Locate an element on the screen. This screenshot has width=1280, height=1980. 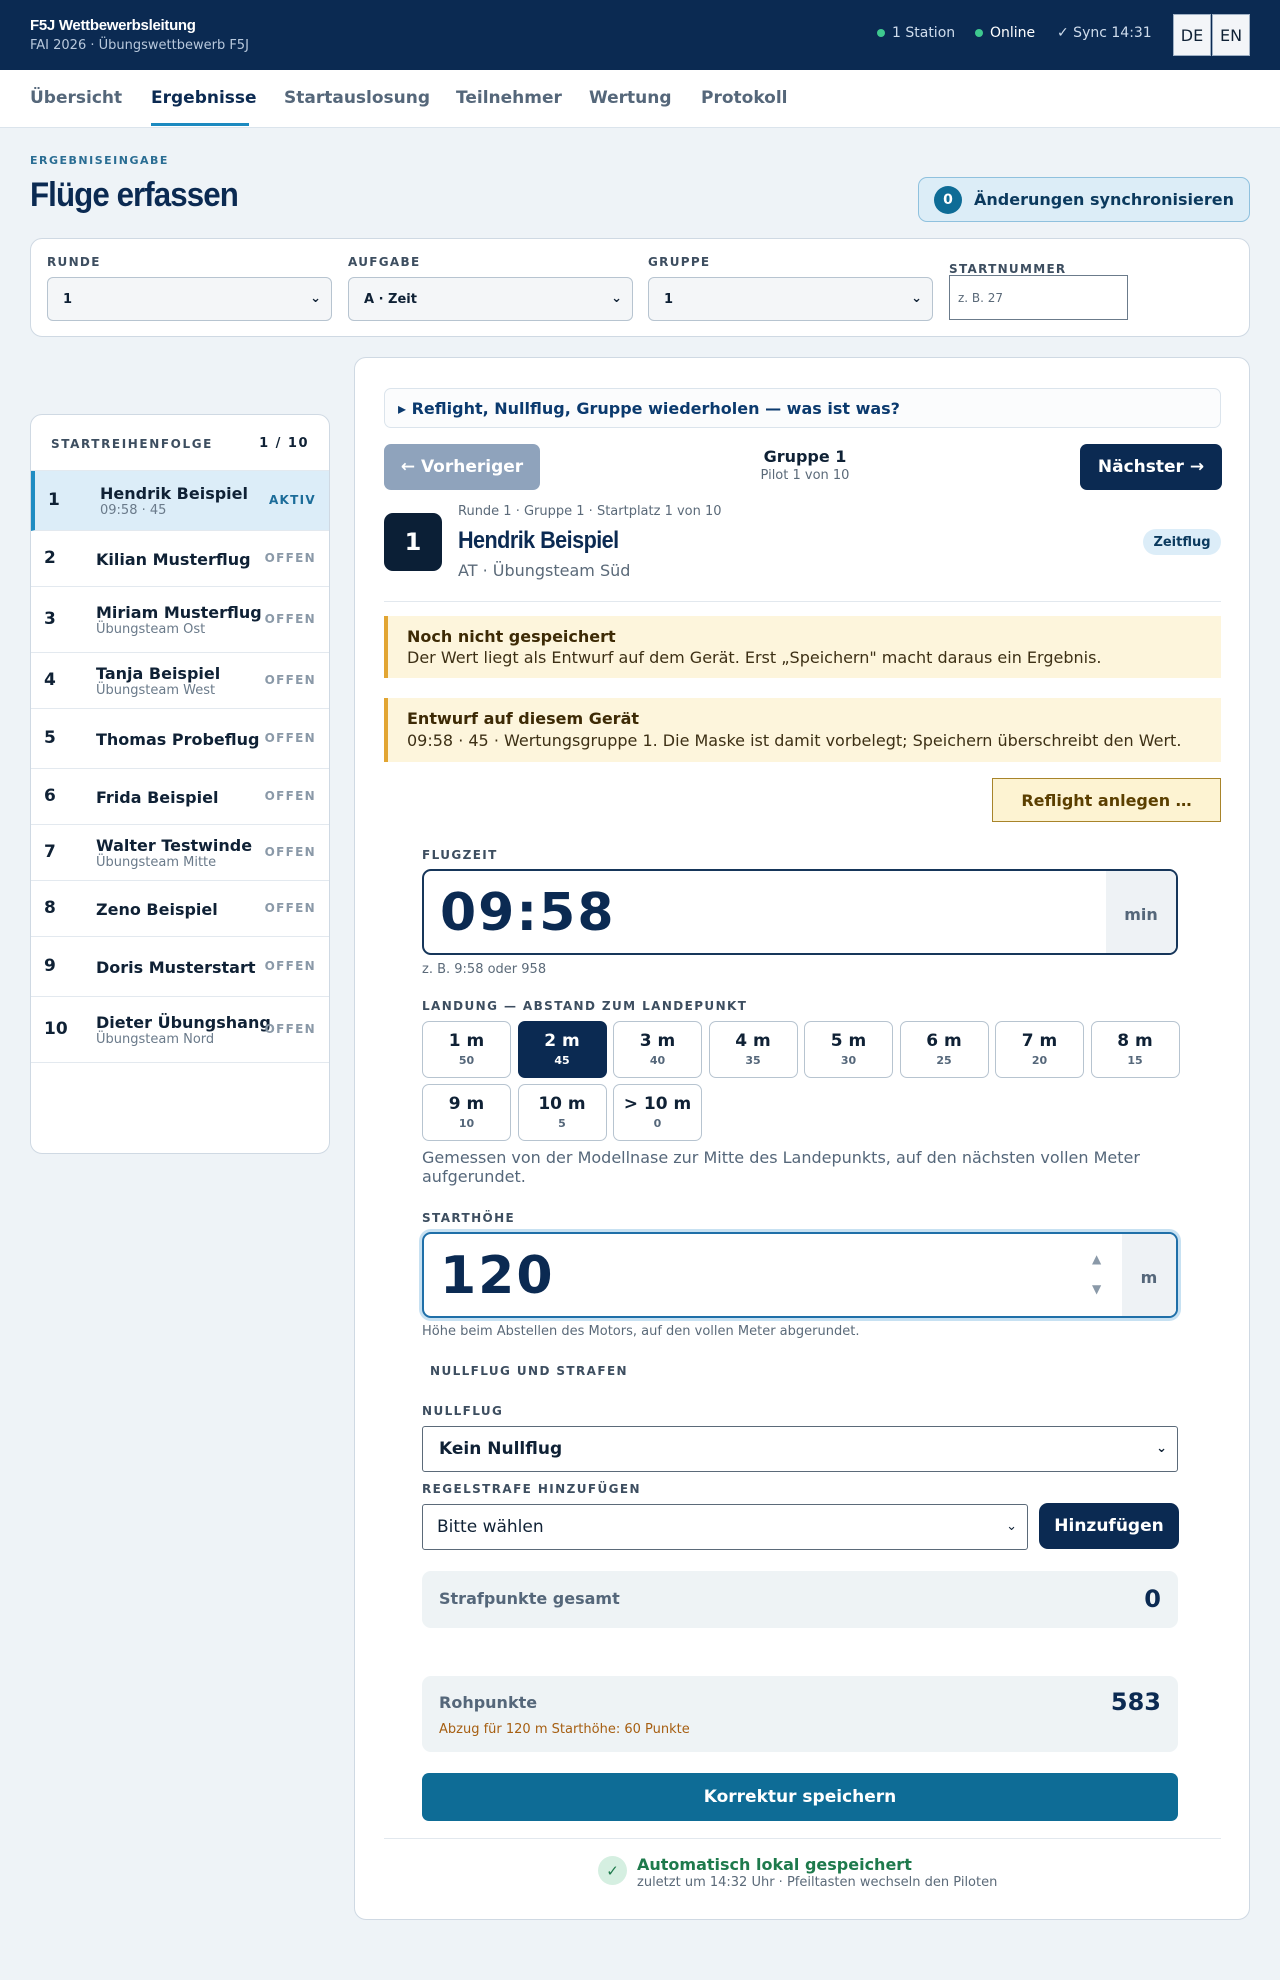
landing-option-button: 2 m 45 is located at coordinates (562, 1049).